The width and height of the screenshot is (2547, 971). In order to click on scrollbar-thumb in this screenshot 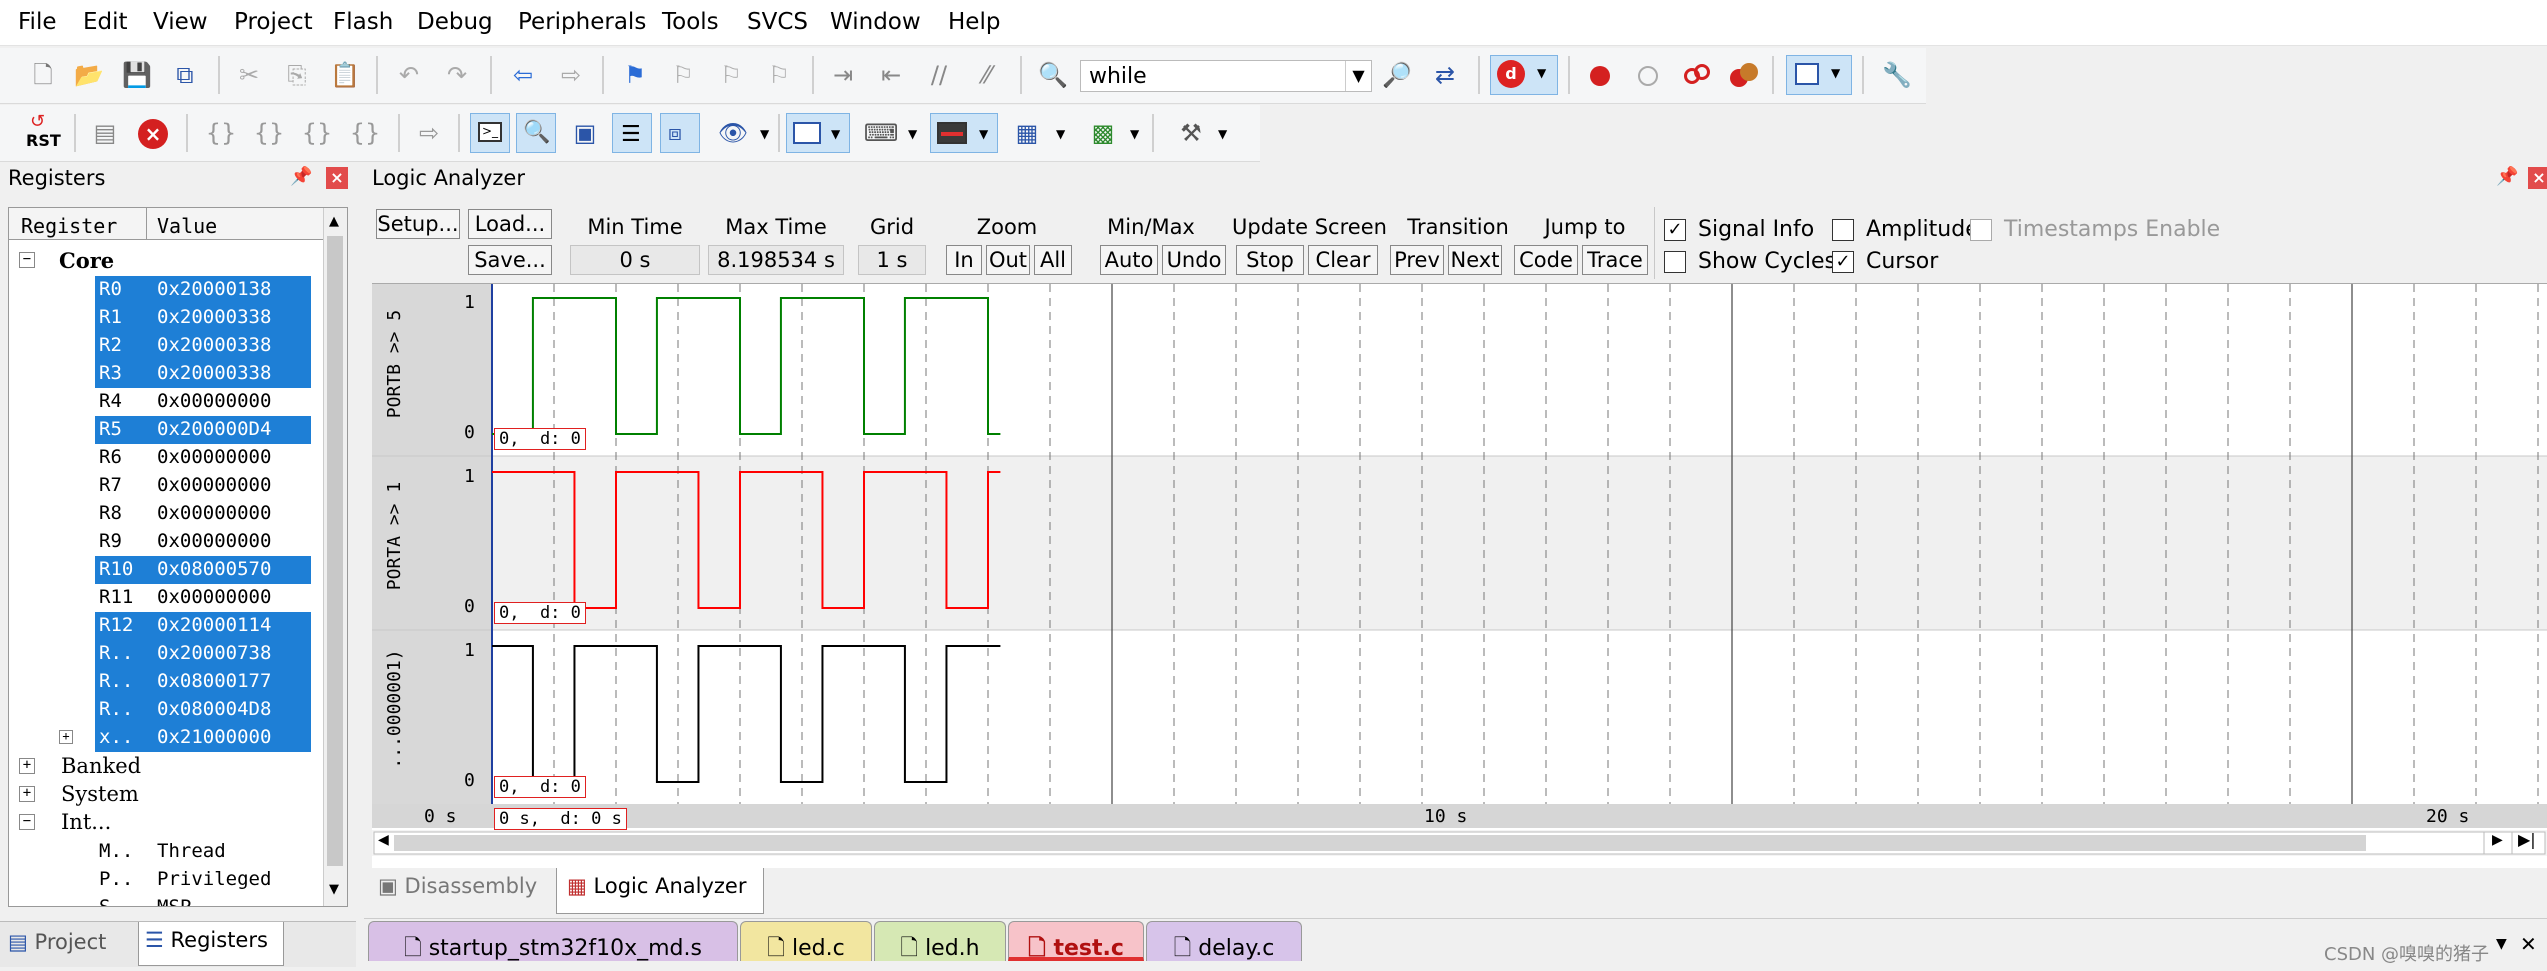, I will do `click(335, 551)`.